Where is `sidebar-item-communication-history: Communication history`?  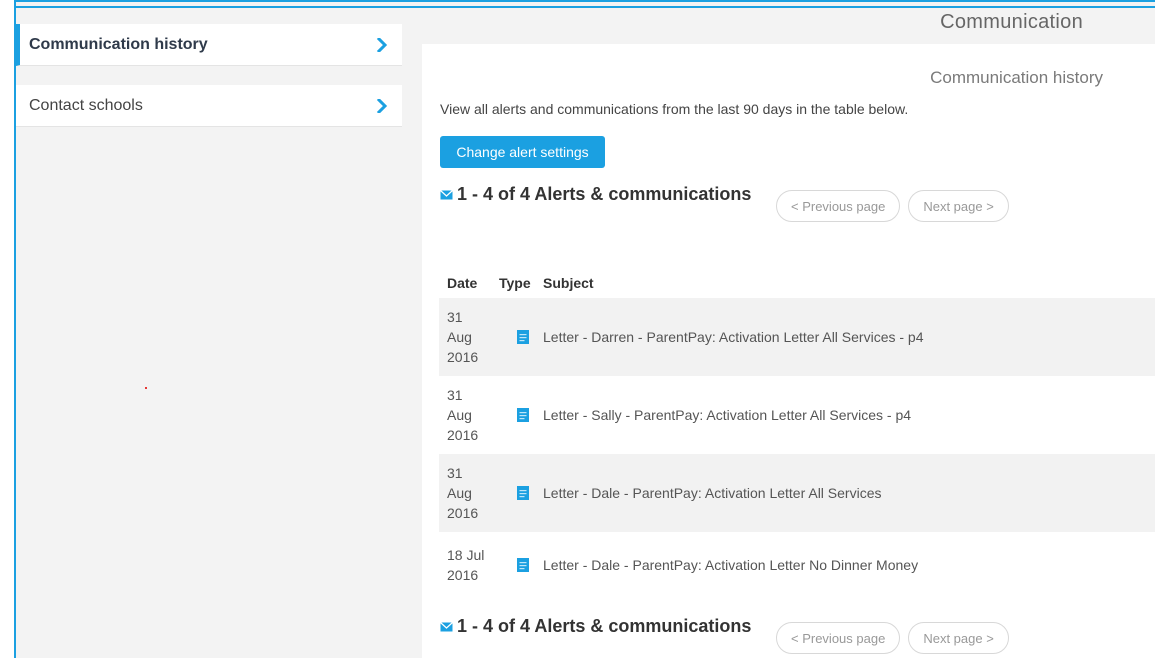
sidebar-item-communication-history: Communication history is located at coordinates (209, 45).